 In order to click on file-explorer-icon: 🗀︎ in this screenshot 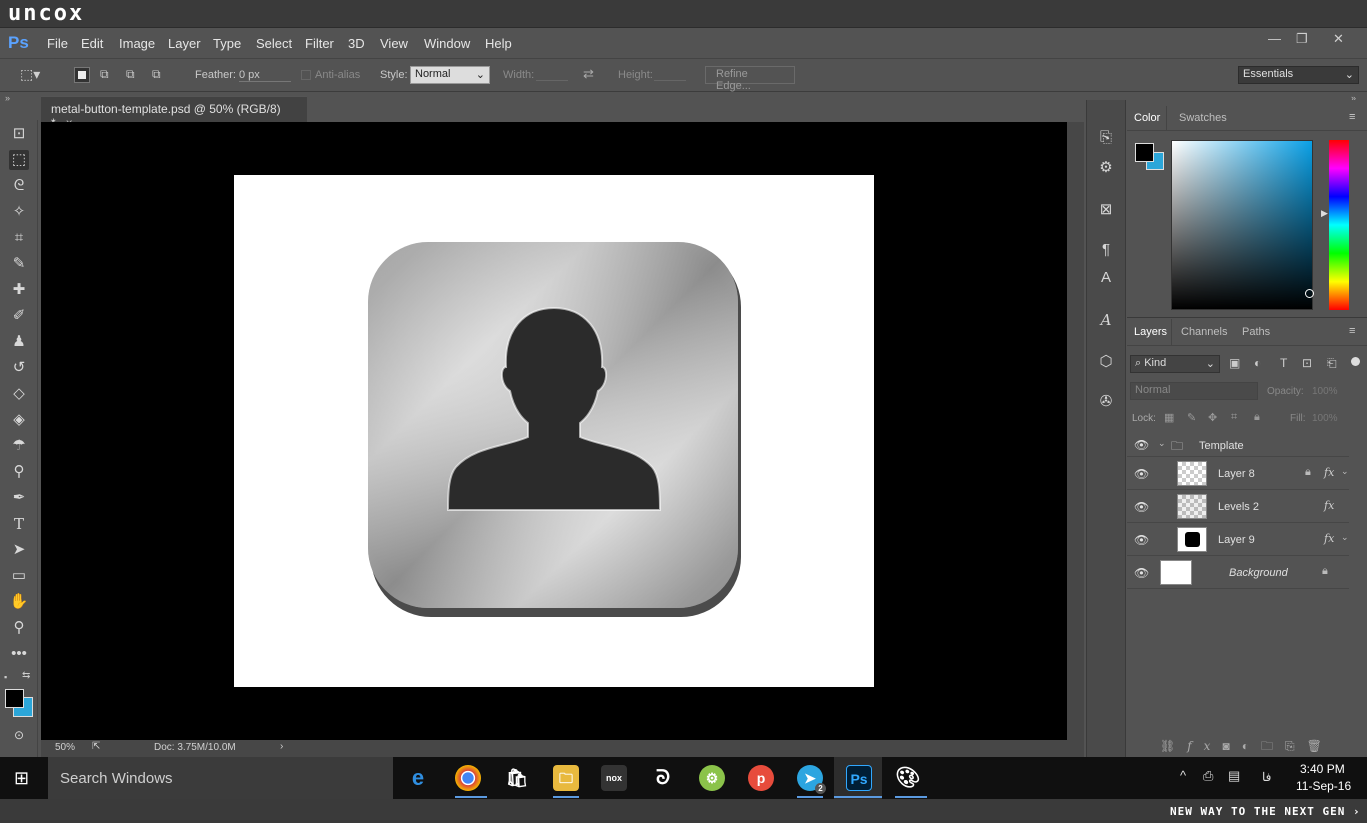, I will do `click(566, 778)`.